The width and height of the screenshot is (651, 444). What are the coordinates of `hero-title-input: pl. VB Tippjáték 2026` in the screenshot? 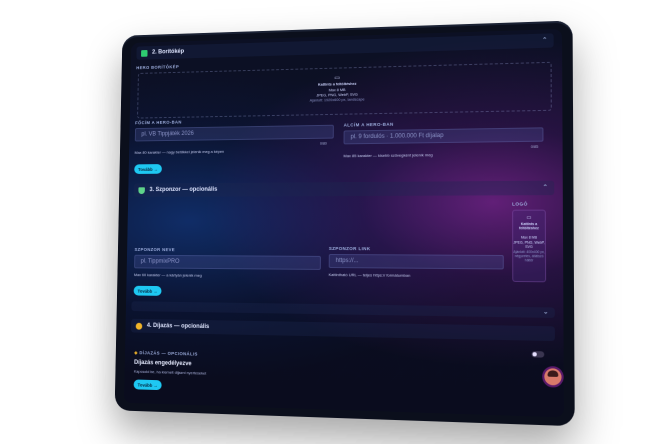 It's located at (234, 133).